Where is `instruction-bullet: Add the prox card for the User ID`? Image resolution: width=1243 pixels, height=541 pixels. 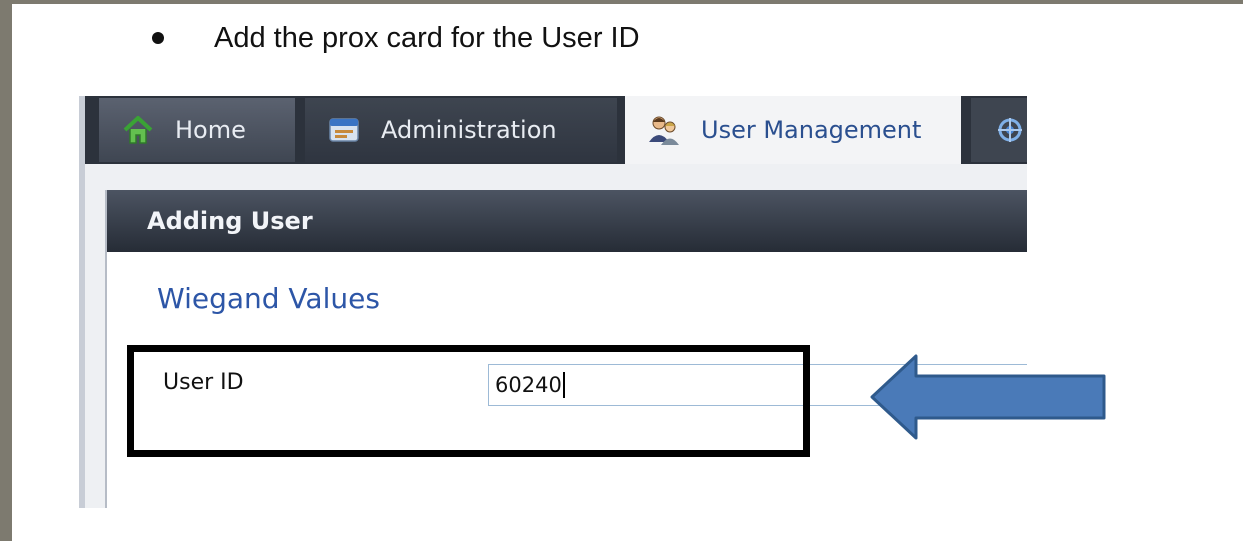 instruction-bullet: Add the prox card for the User ID is located at coordinates (390, 38).